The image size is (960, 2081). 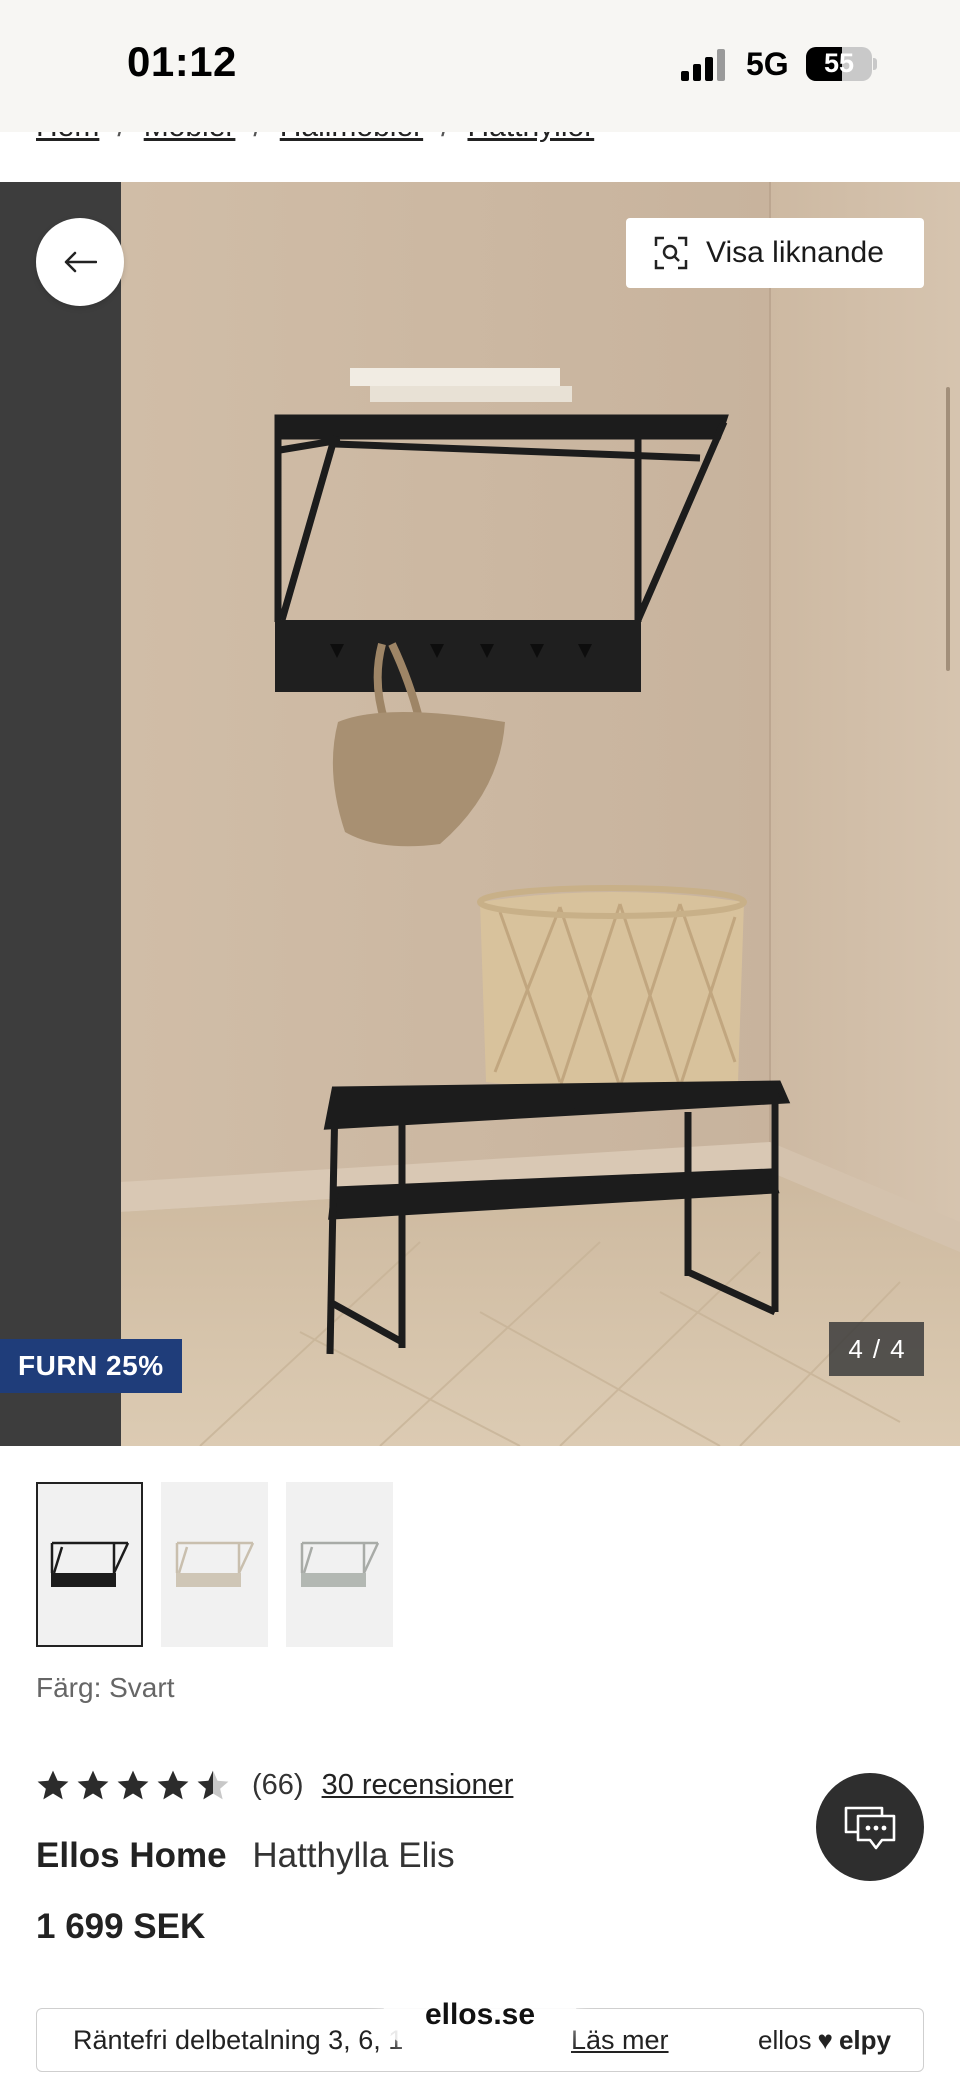 I want to click on heart-icon: ♥, so click(x=825, y=2039).